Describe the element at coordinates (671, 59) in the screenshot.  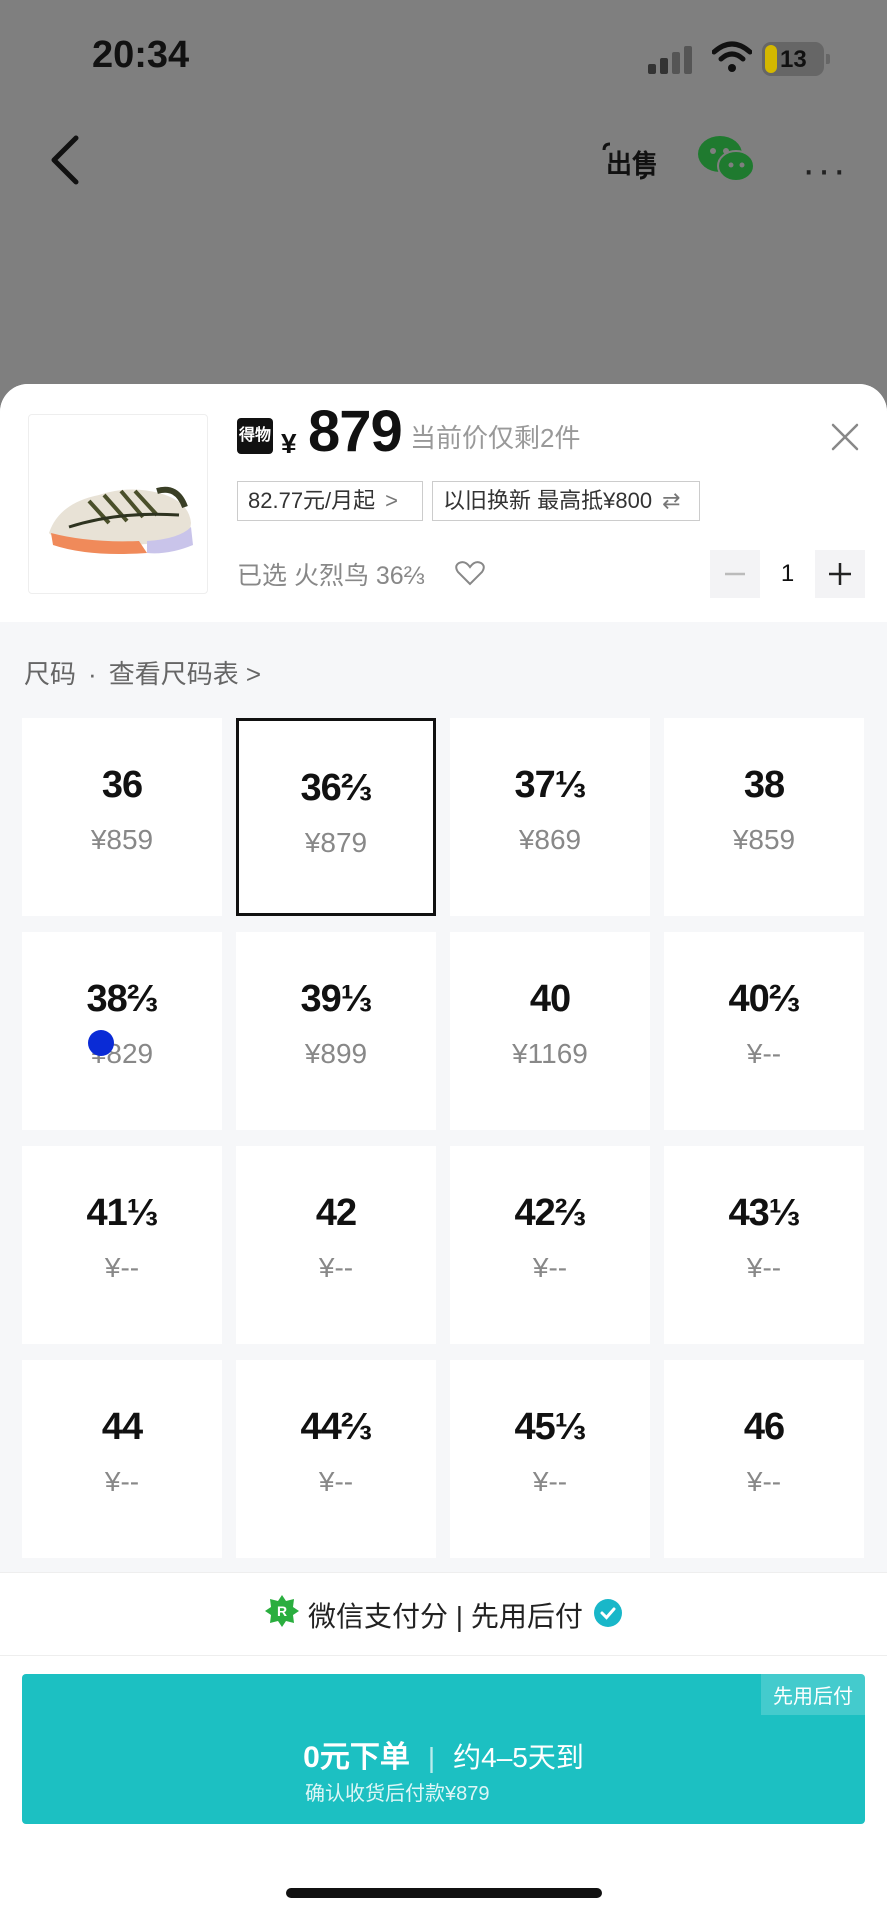
I see `signal-icon` at that location.